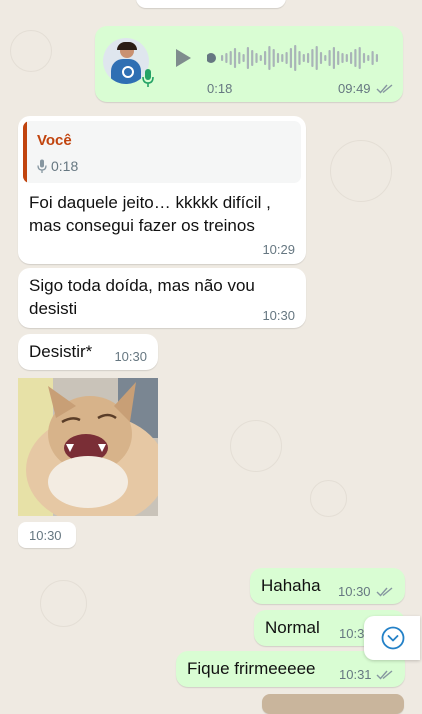 The image size is (422, 714). Describe the element at coordinates (251, 668) in the screenshot. I see `message-text: Fique frirmeeeee` at that location.